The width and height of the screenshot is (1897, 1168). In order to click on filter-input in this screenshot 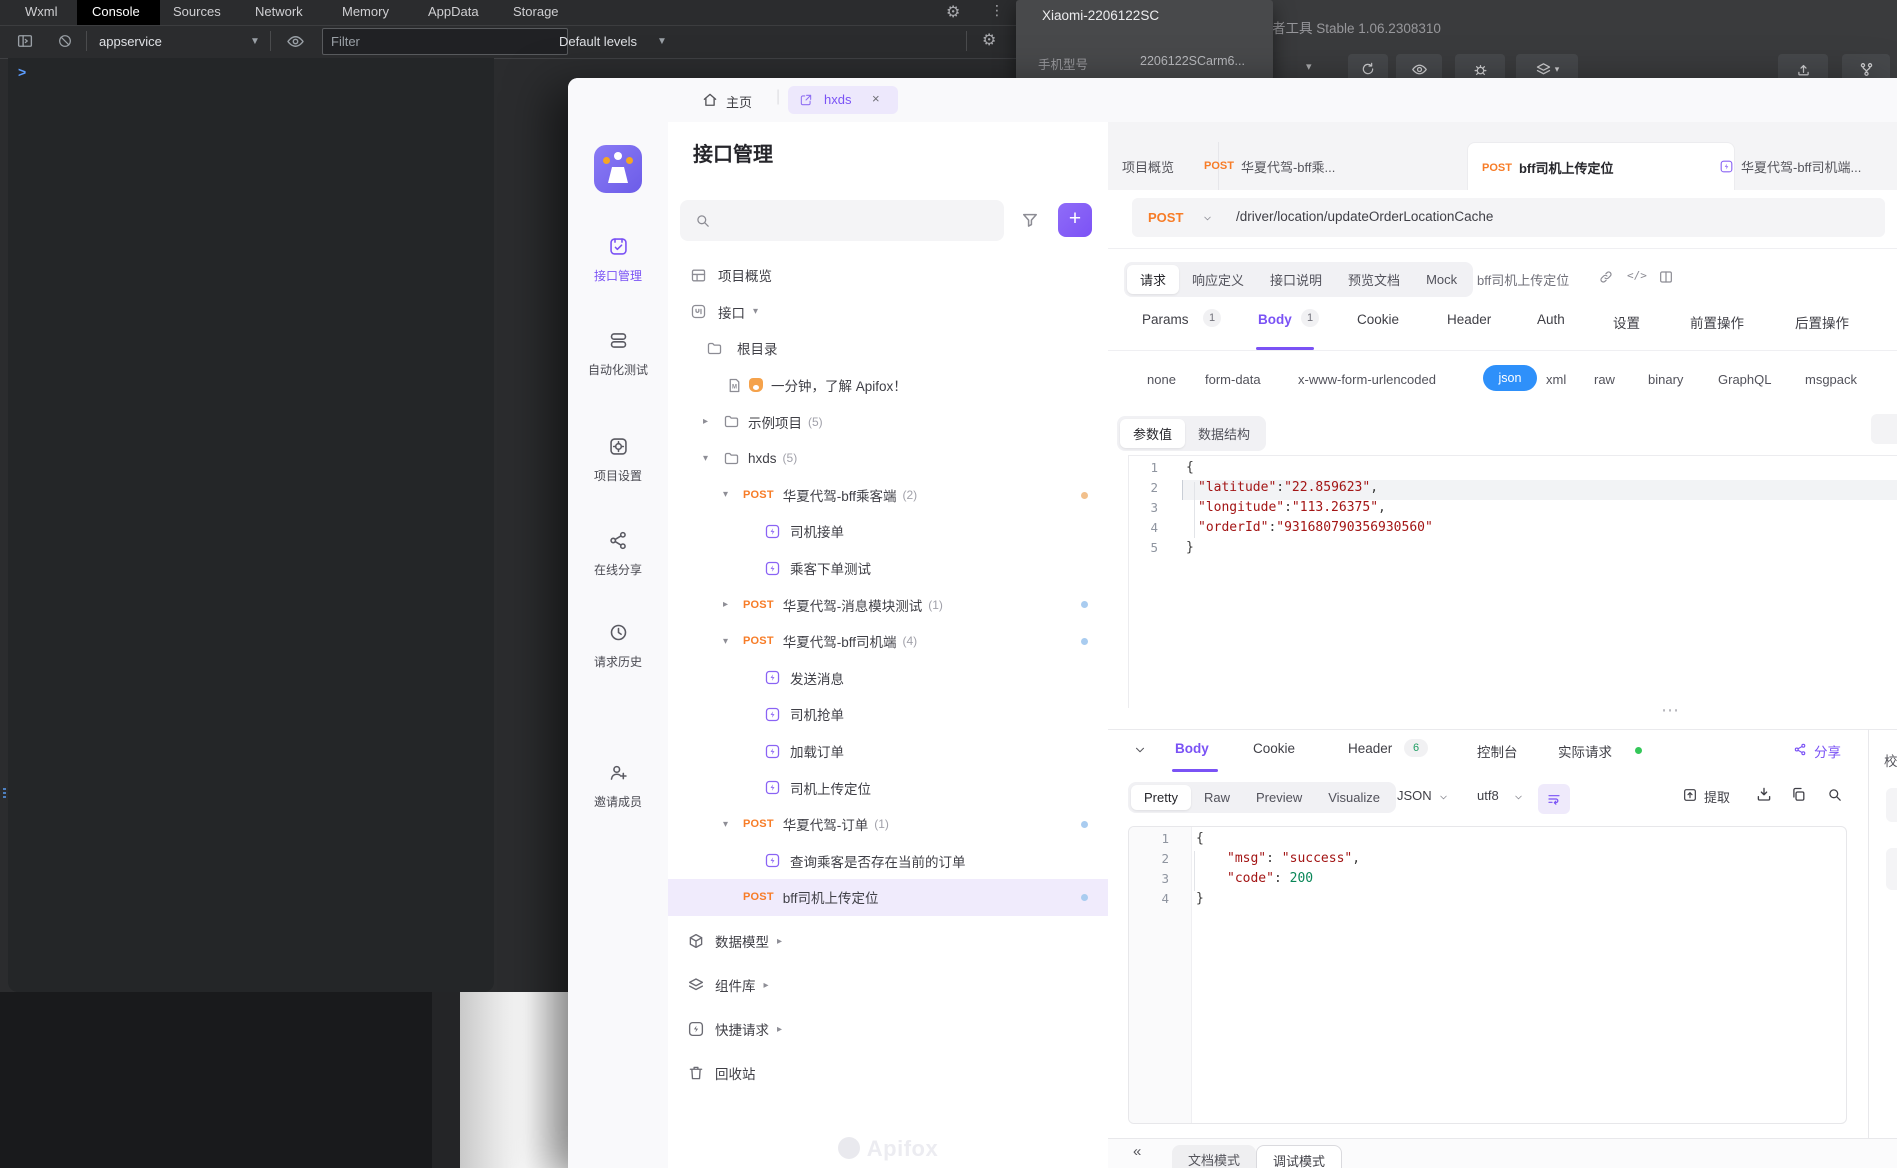, I will do `click(445, 41)`.